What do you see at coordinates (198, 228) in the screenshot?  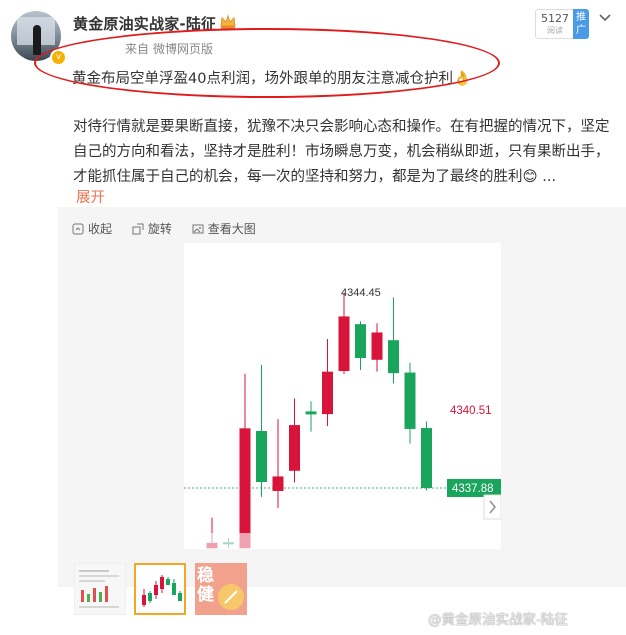 I see `view-large-icon` at bounding box center [198, 228].